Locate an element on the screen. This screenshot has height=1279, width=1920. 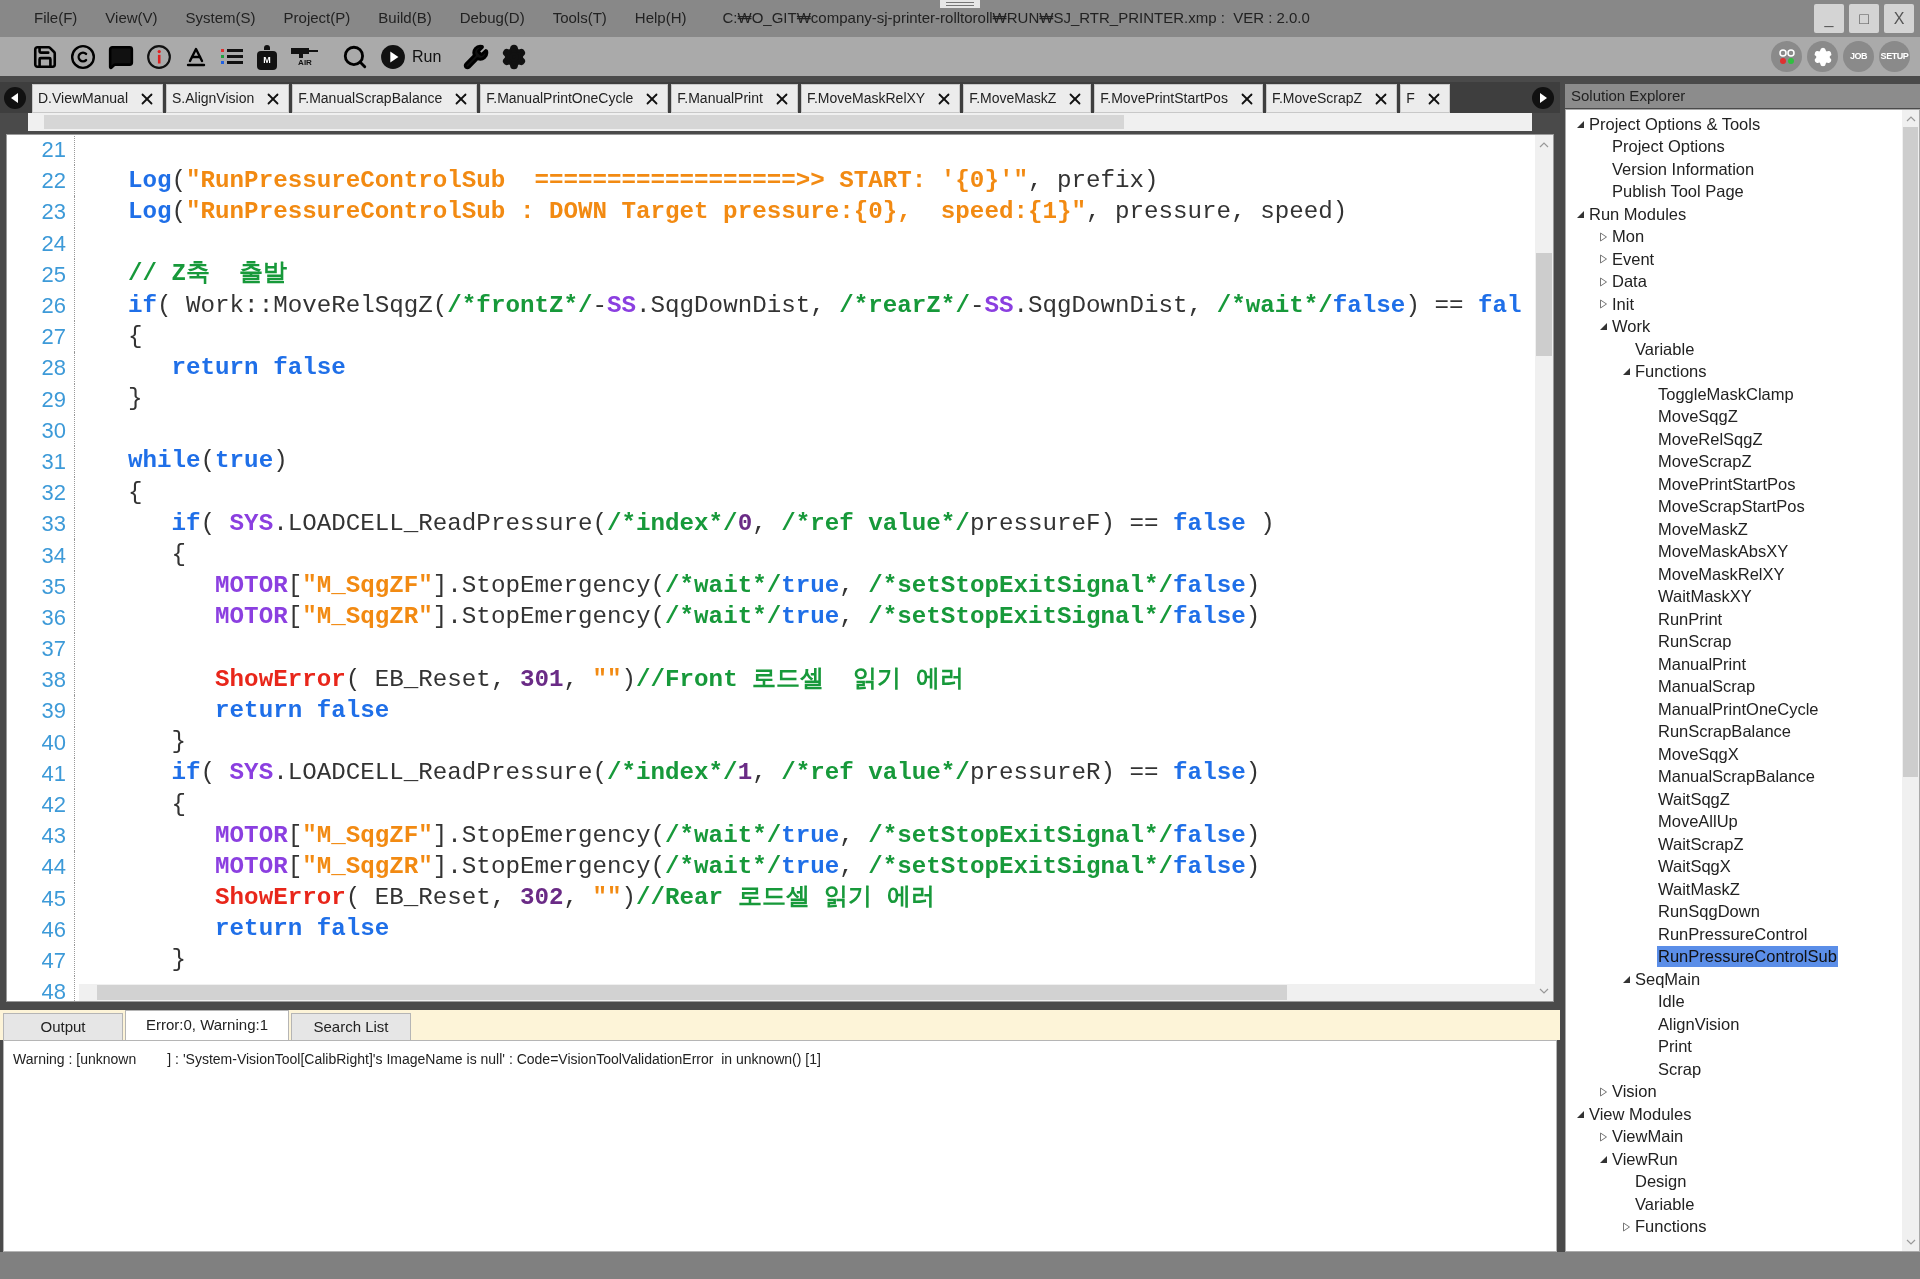
tree-item: MoveSqgZ is located at coordinates (1698, 417).